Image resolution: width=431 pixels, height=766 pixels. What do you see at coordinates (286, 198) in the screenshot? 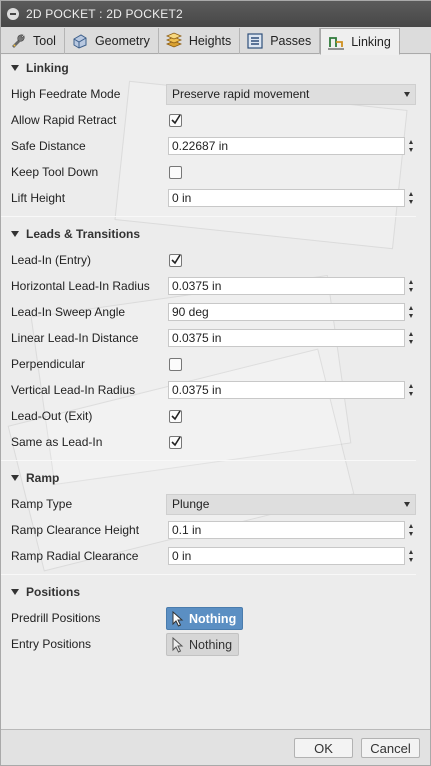
I see `lift-height-input` at bounding box center [286, 198].